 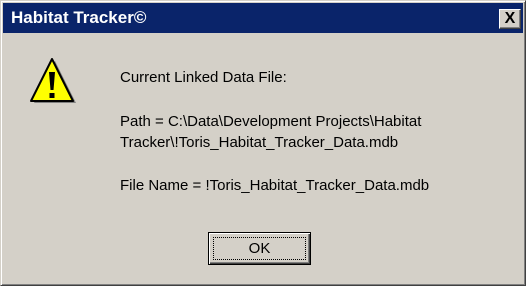 I want to click on ok-button-label: OK, so click(x=259, y=248).